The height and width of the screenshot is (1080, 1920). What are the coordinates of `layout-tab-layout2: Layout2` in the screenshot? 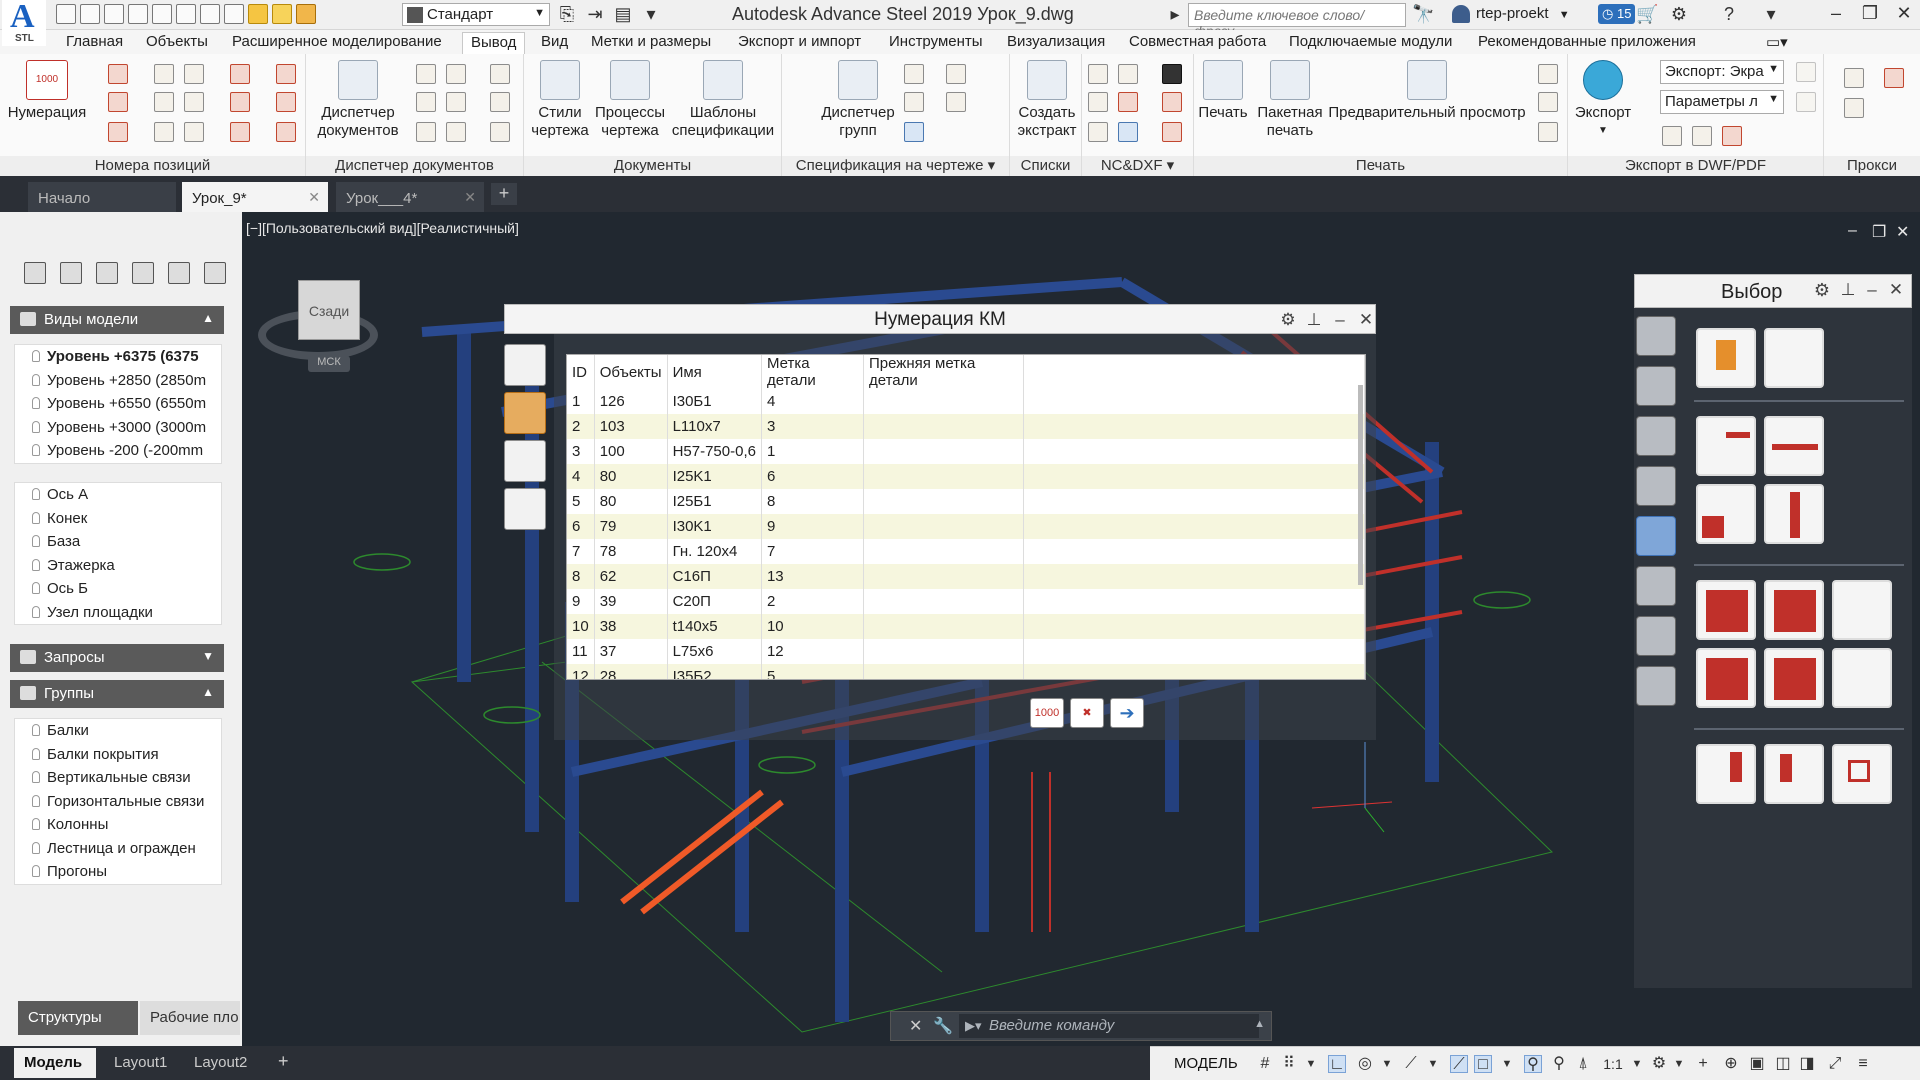 It's located at (220, 1063).